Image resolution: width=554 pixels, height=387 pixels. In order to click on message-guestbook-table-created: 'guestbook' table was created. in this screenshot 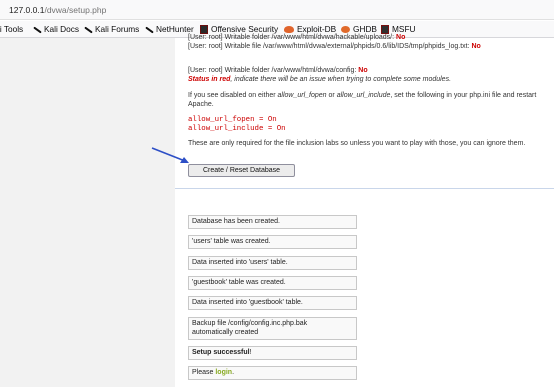, I will do `click(272, 283)`.